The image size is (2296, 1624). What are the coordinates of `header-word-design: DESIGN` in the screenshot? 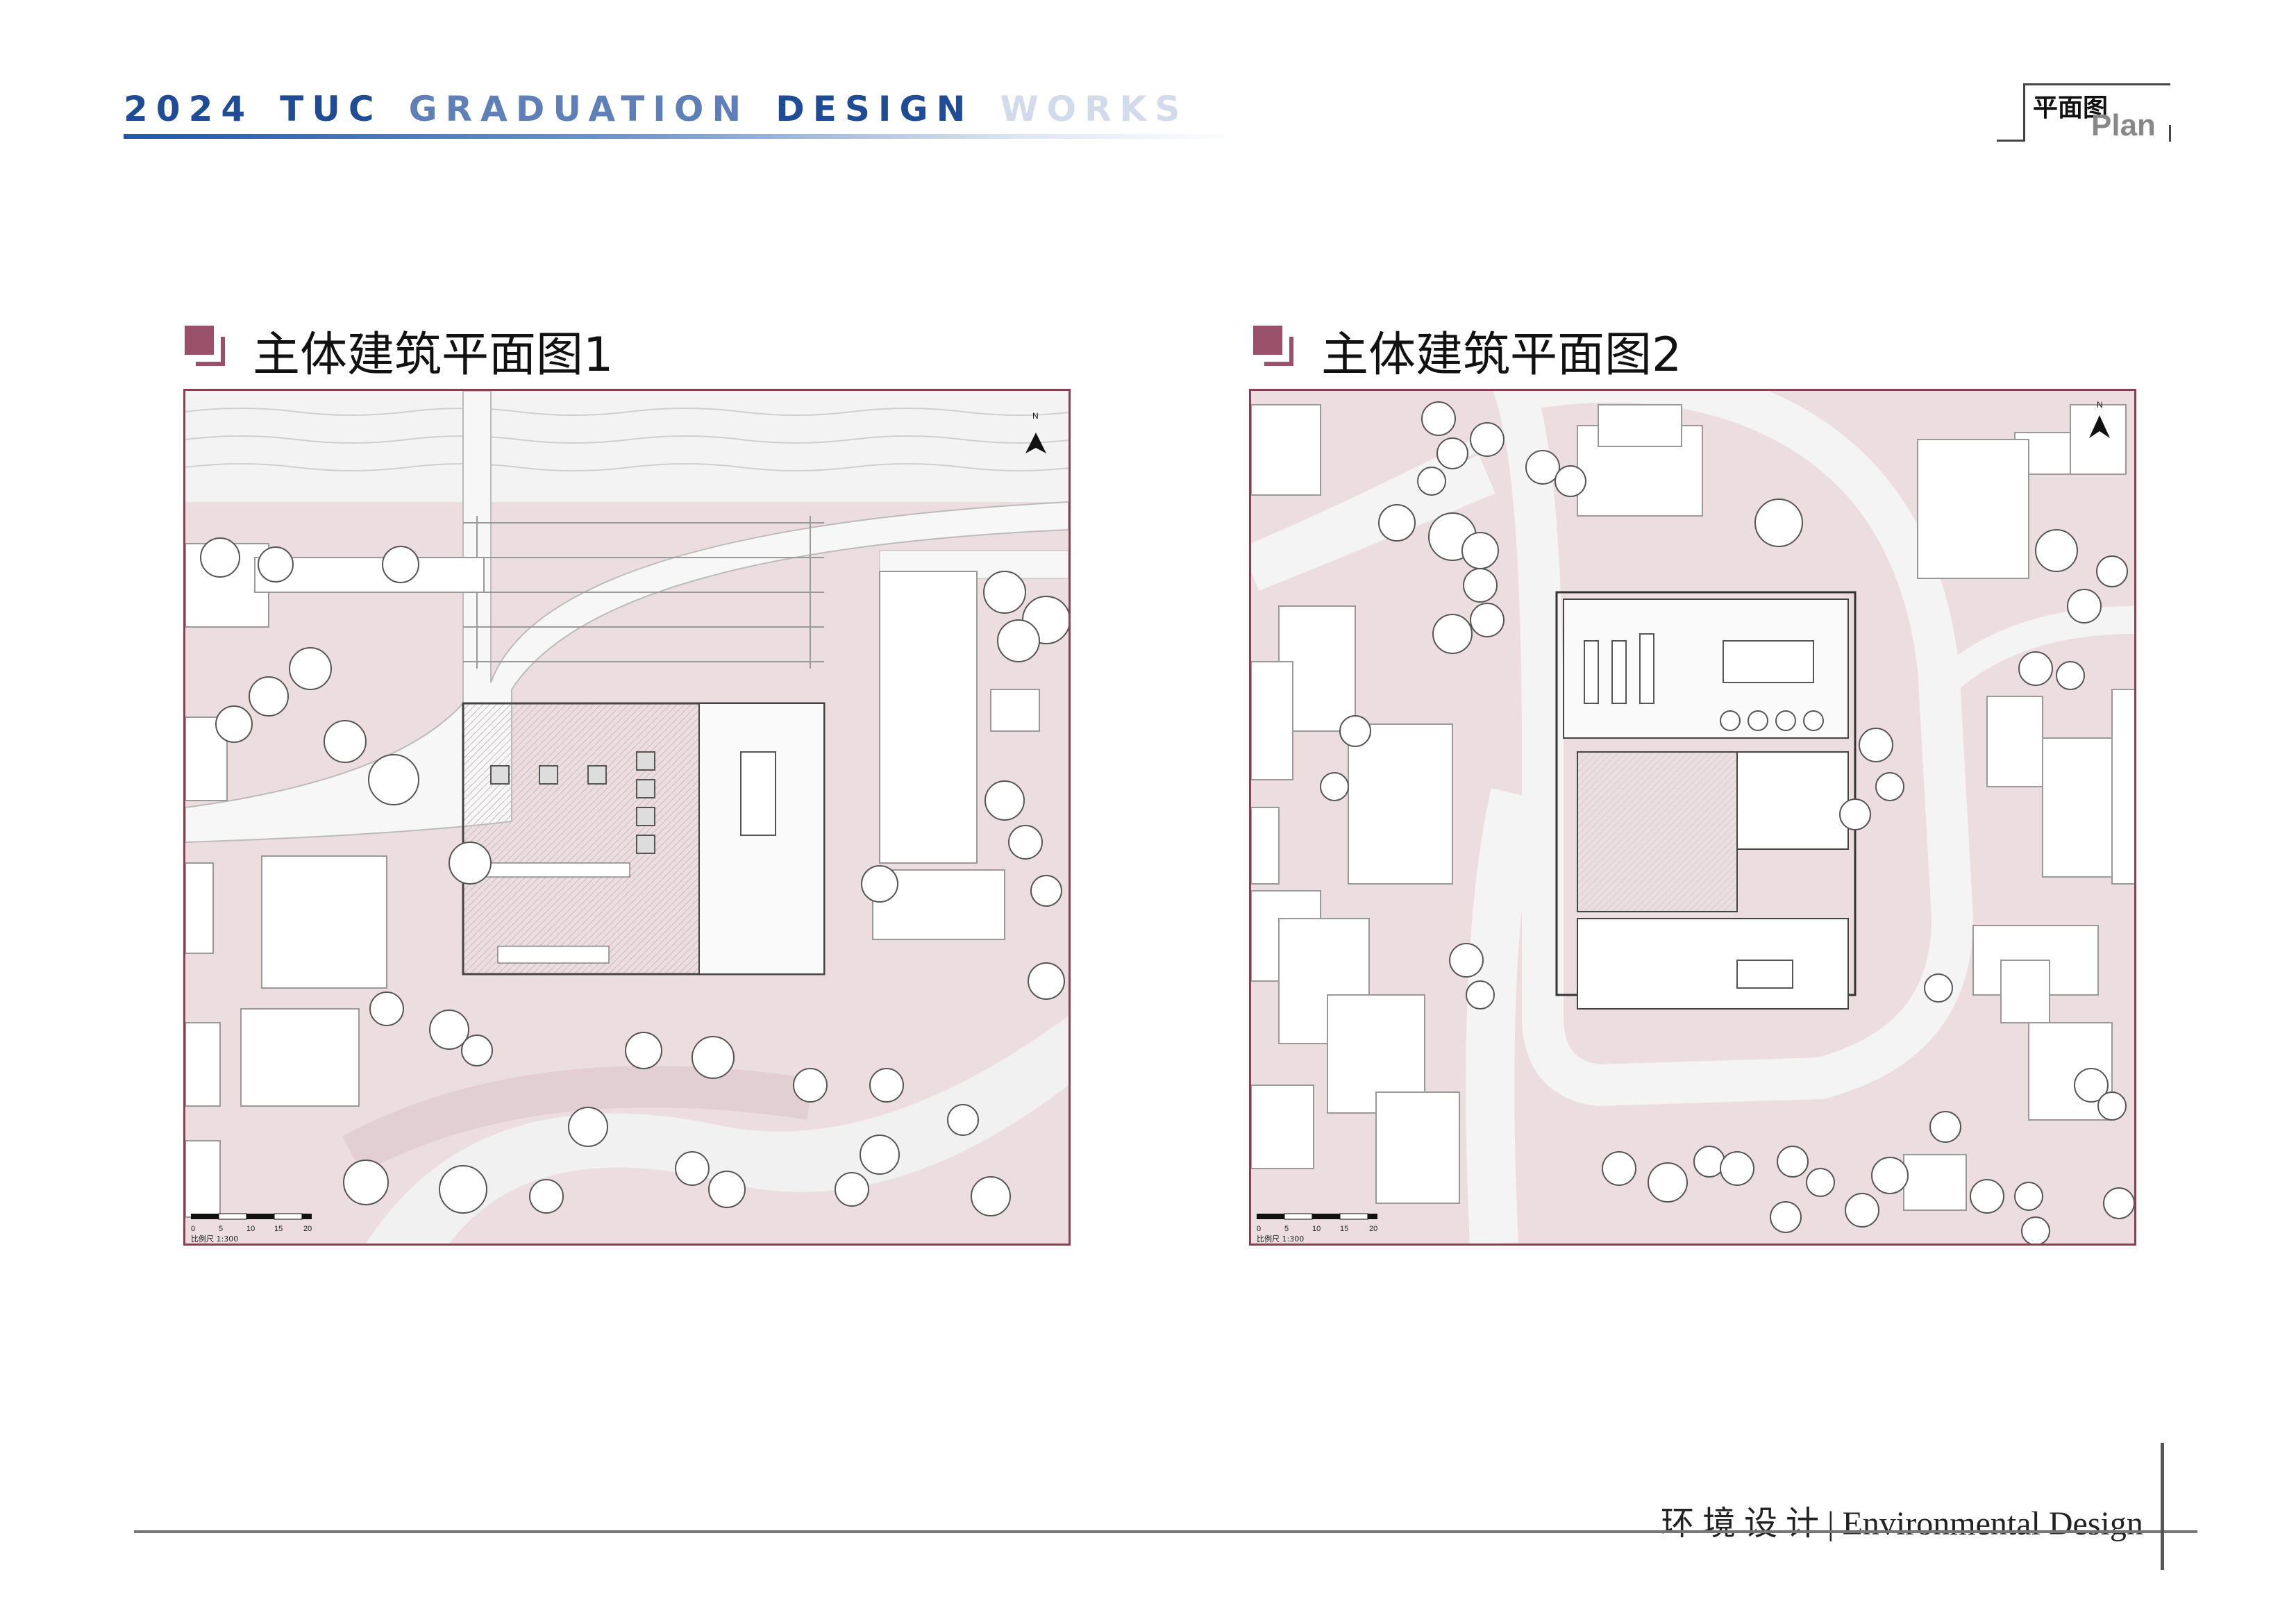 It's located at (875, 109).